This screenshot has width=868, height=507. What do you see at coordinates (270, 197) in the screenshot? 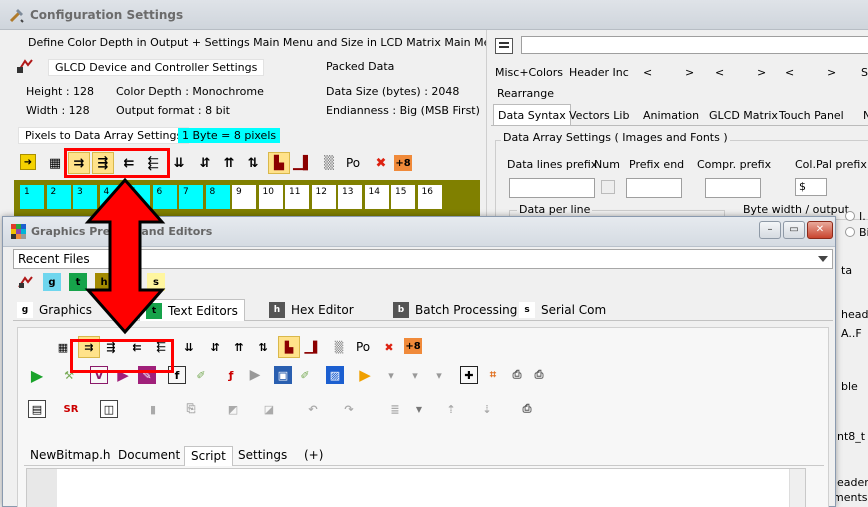
I see `matrix-cell-10: 10` at bounding box center [270, 197].